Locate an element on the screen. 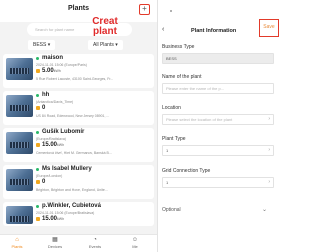 This screenshot has height=252, width=320. field-label: Plant Type is located at coordinates (174, 139).